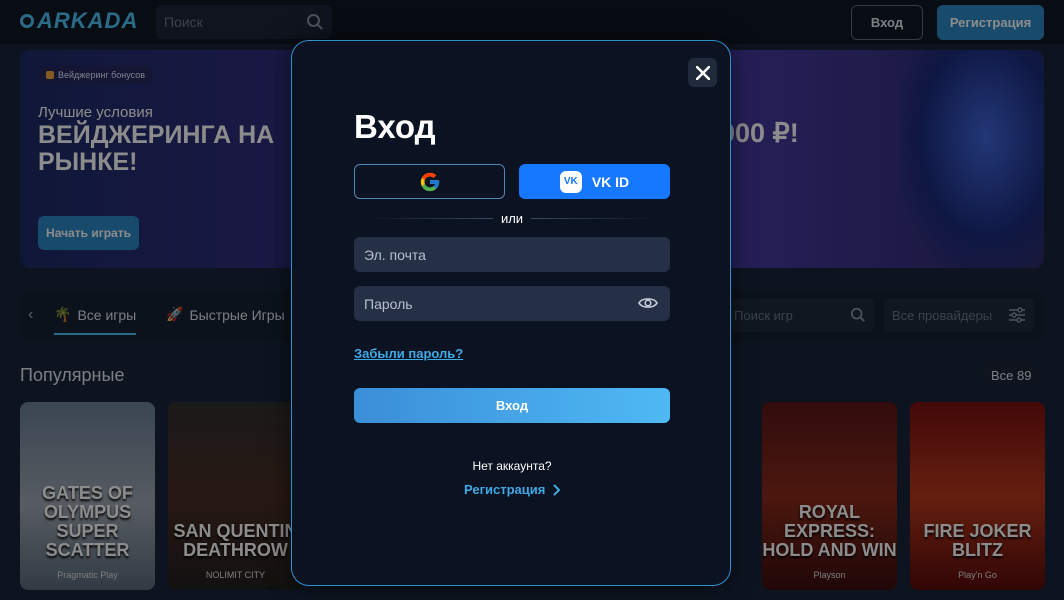  Describe the element at coordinates (512, 303) in the screenshot. I see `password-field` at that location.